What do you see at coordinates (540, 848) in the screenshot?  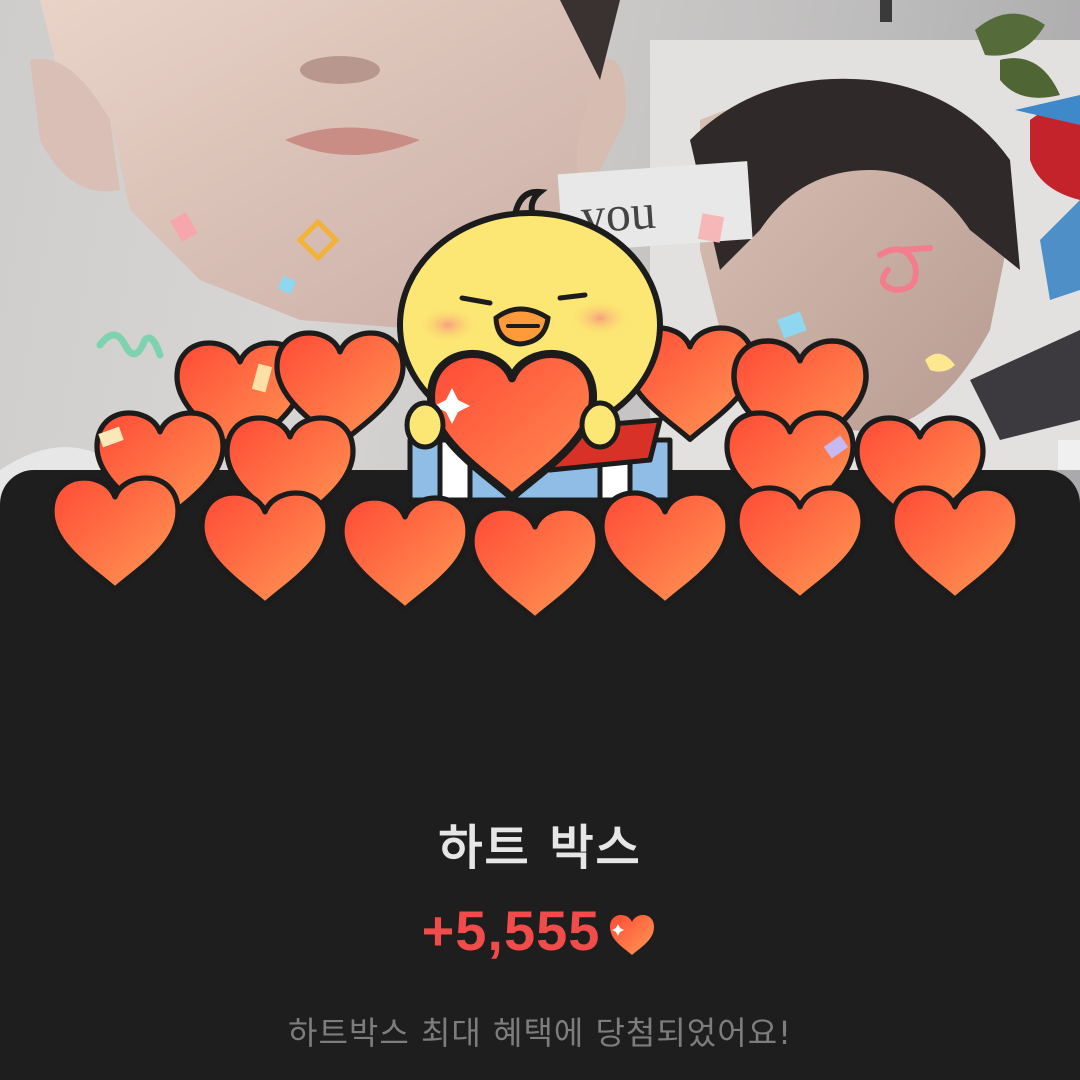 I see `reward-title: 하트 박스` at bounding box center [540, 848].